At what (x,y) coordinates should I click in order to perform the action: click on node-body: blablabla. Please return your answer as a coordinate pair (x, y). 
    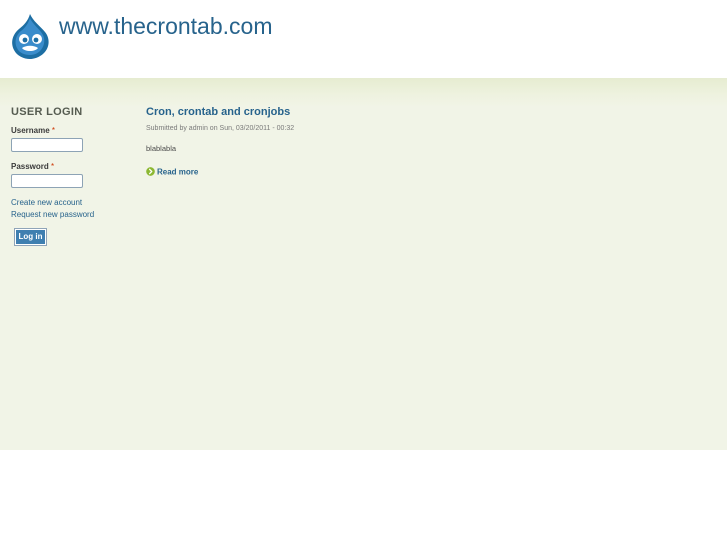
    Looking at the image, I should click on (161, 148).